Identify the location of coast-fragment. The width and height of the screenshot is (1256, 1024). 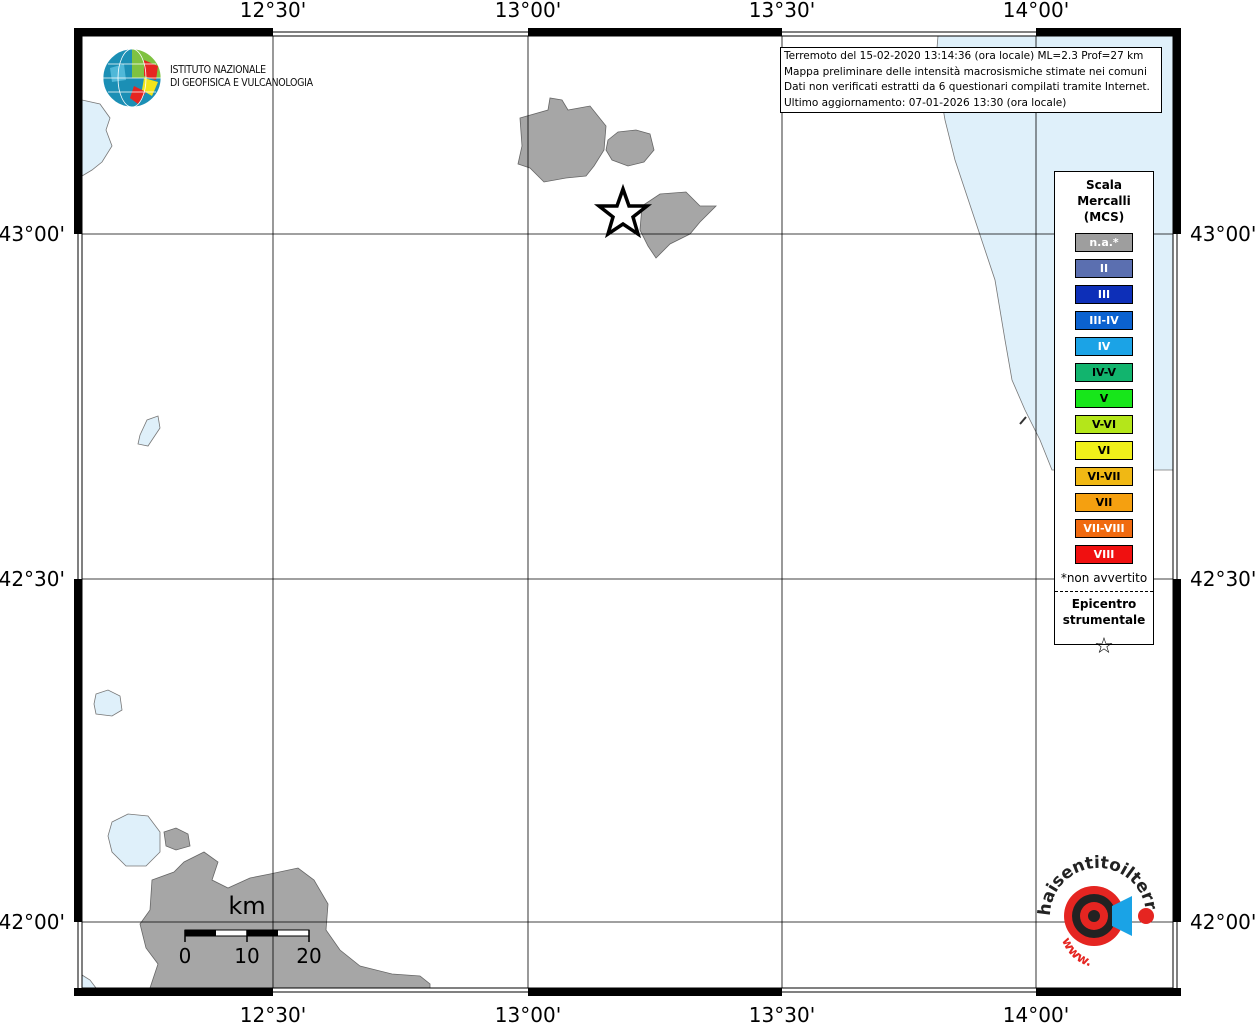
(1023, 420).